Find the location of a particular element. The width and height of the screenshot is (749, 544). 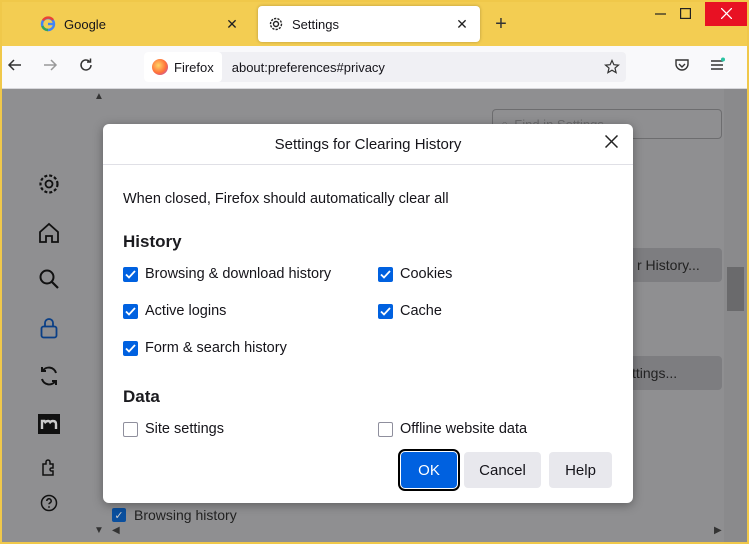

checkbox-label: Form & search history is located at coordinates (216, 348).